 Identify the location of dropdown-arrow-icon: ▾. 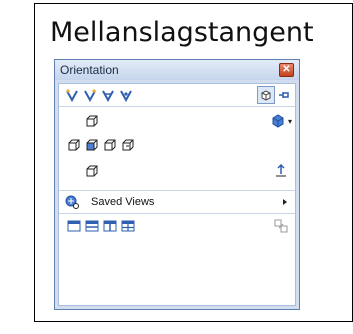
(290, 121).